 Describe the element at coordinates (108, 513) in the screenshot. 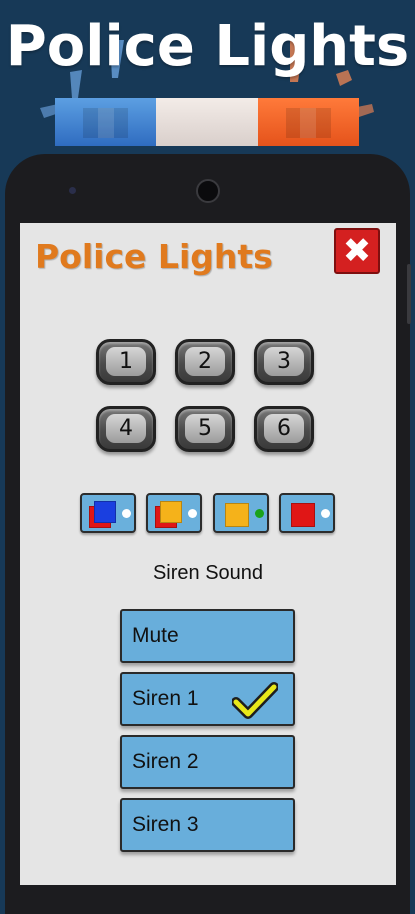

I see `color-mode-blue-red` at that location.